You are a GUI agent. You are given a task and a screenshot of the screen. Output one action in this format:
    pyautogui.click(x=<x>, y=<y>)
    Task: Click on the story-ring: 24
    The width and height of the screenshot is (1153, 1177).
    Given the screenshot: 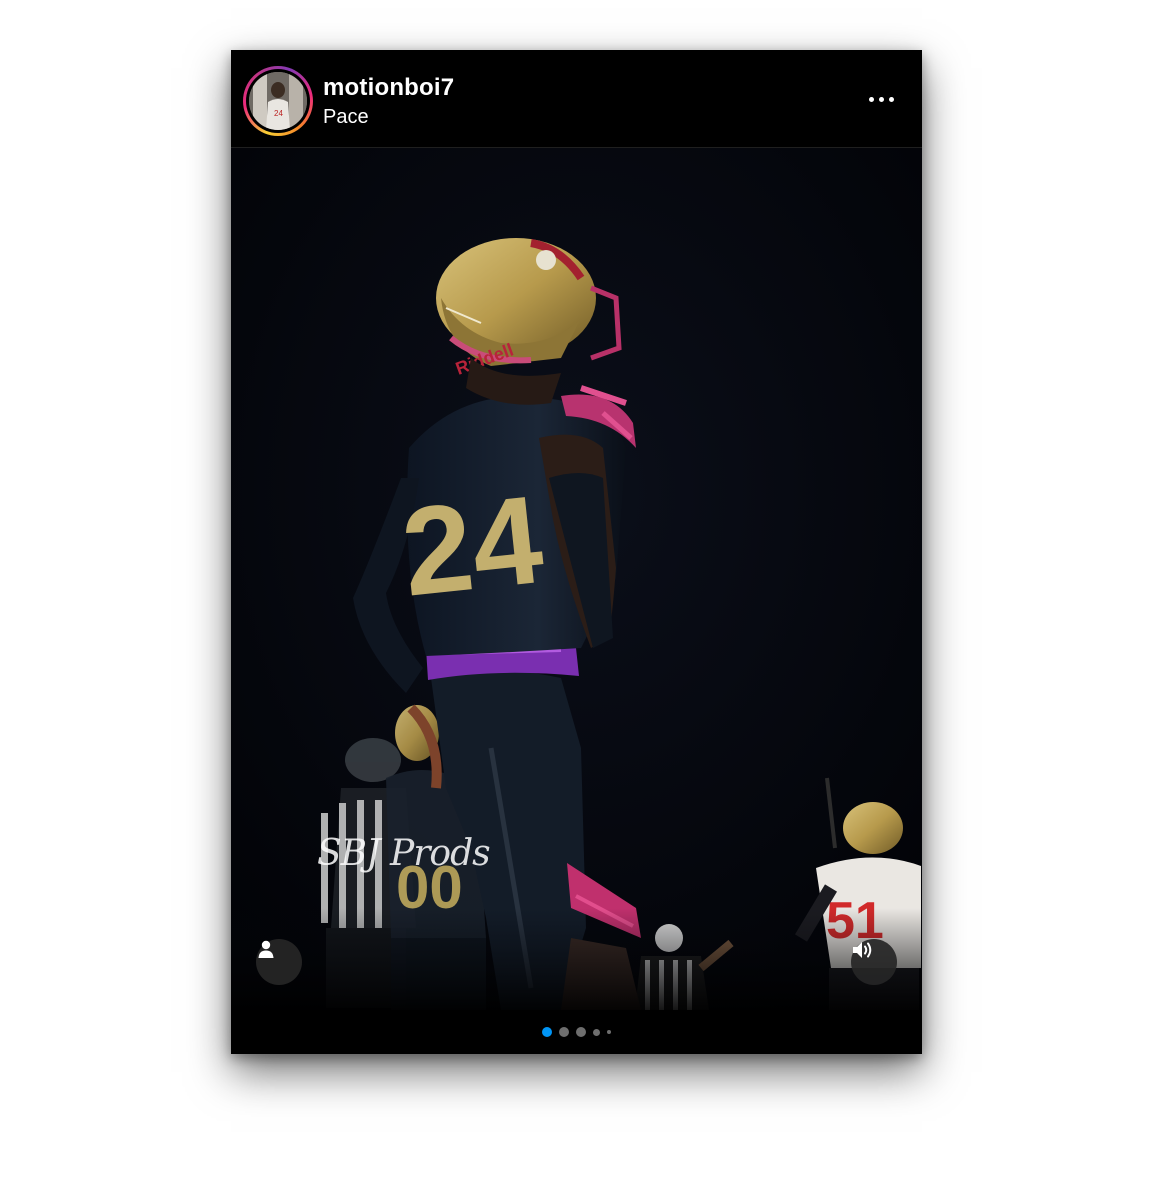 What is the action you would take?
    pyautogui.click(x=278, y=101)
    